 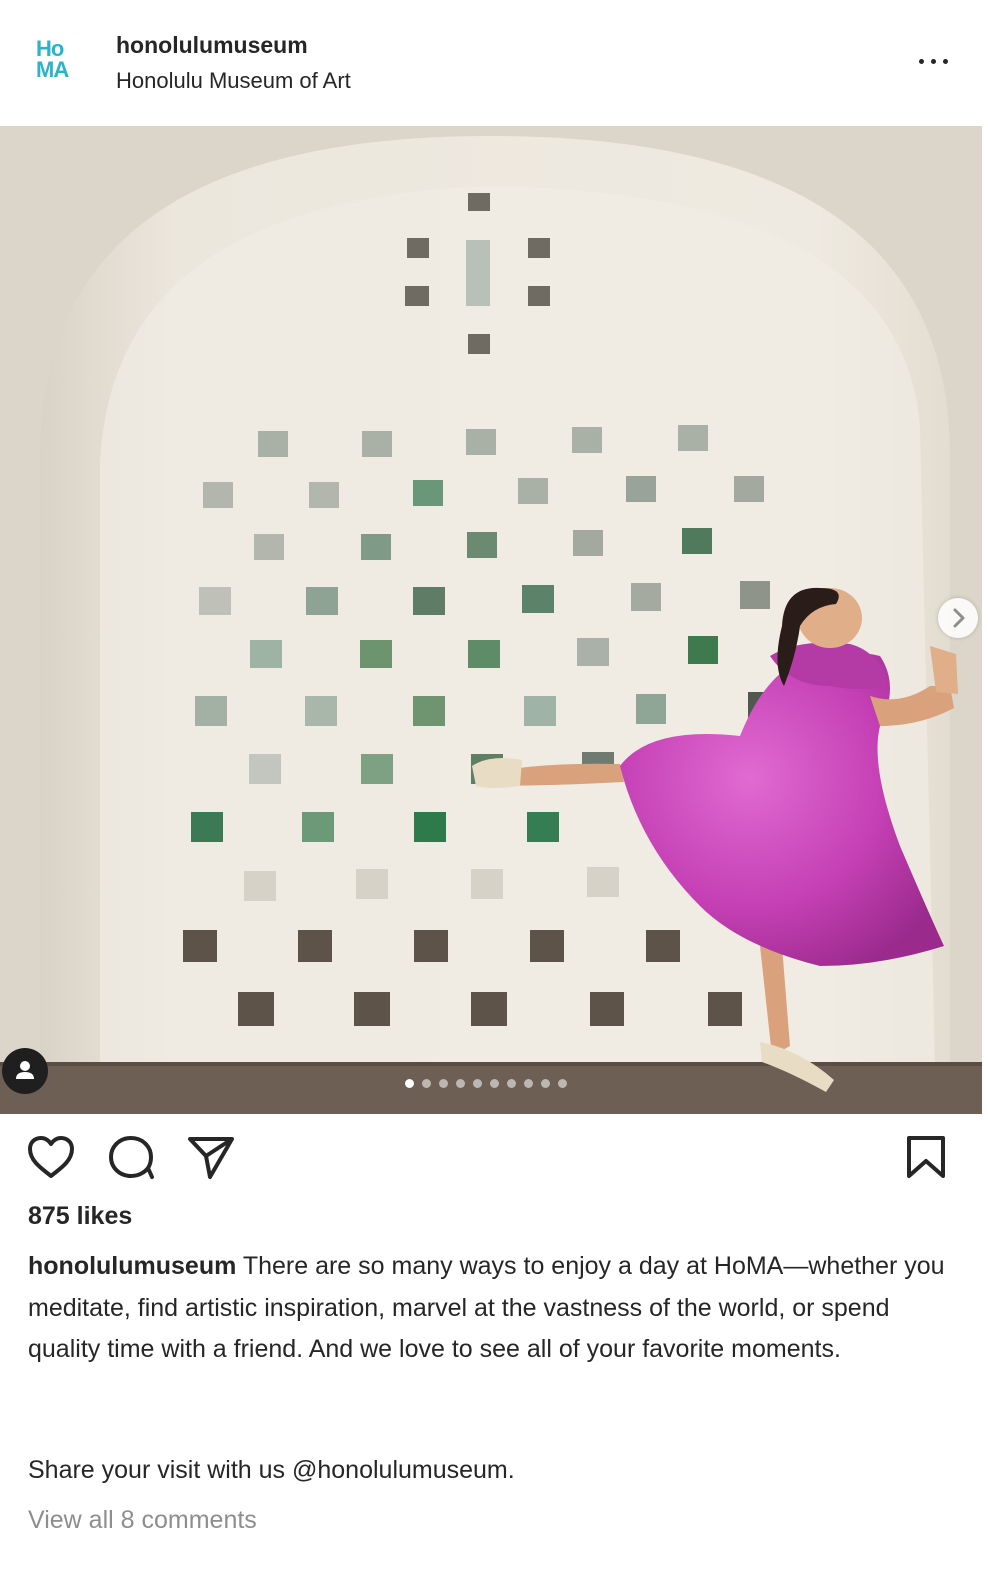 I want to click on more-options-button, so click(x=934, y=61).